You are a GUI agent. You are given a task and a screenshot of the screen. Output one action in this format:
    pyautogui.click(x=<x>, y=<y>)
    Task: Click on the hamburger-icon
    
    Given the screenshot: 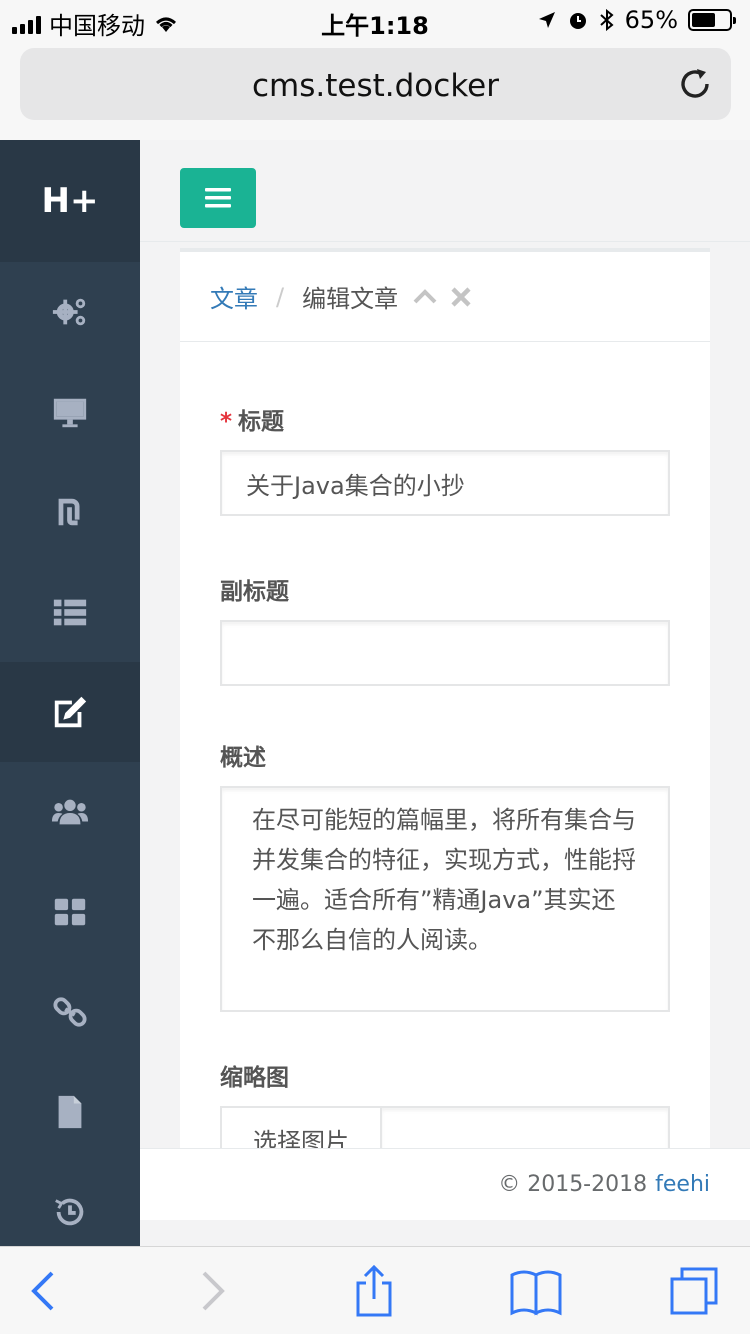 What is the action you would take?
    pyautogui.click(x=218, y=198)
    